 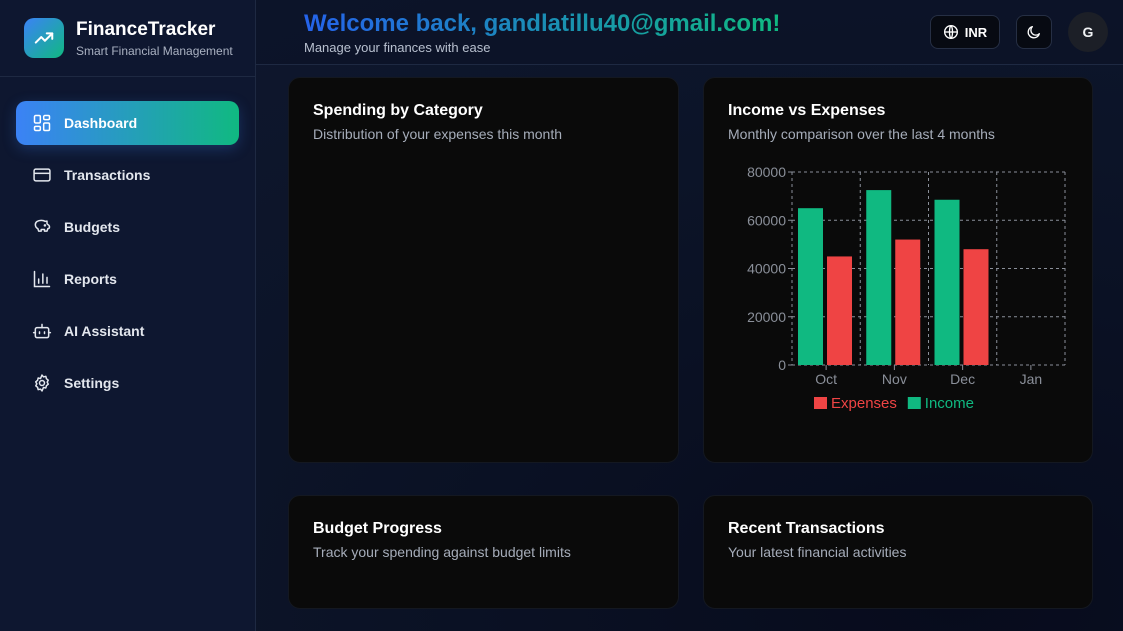 I want to click on moon-icon, so click(x=1033, y=32).